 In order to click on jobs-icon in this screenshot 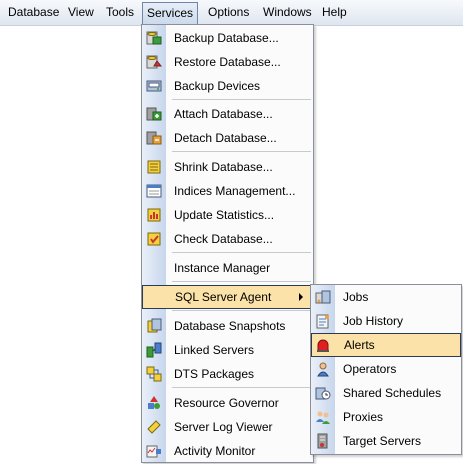, I will do `click(323, 297)`.